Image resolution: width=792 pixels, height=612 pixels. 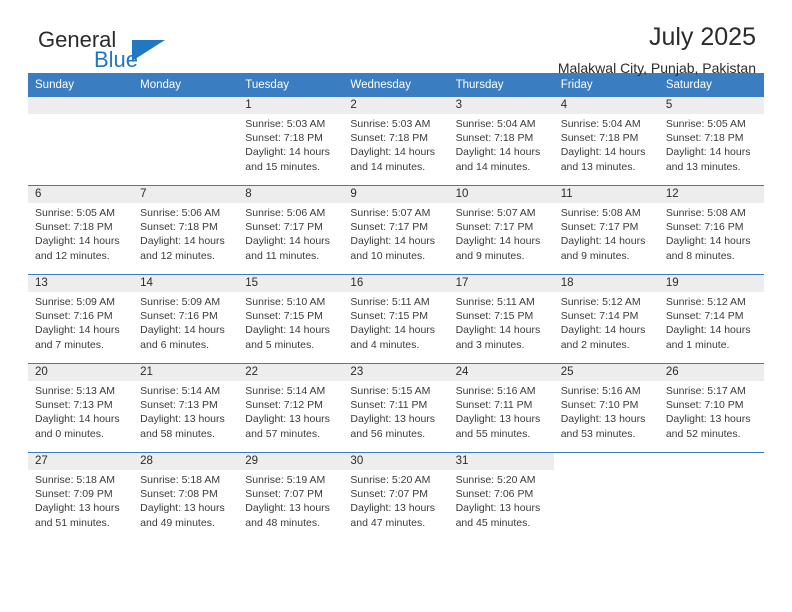 What do you see at coordinates (77, 337) in the screenshot?
I see `daylight-text: Daylight: 14 hours and 7 minutes.` at bounding box center [77, 337].